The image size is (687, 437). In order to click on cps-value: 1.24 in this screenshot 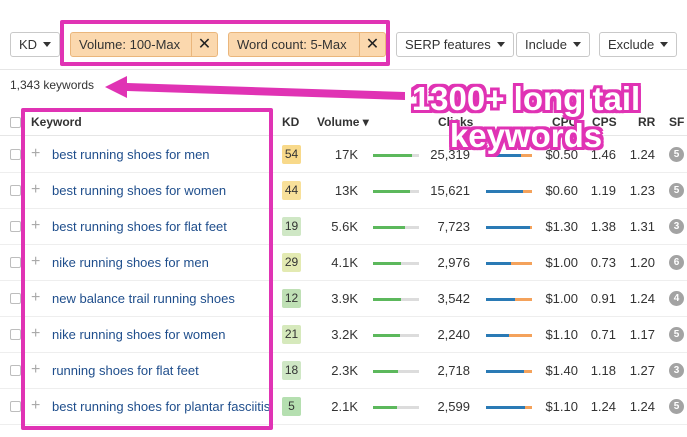, I will do `click(603, 406)`.